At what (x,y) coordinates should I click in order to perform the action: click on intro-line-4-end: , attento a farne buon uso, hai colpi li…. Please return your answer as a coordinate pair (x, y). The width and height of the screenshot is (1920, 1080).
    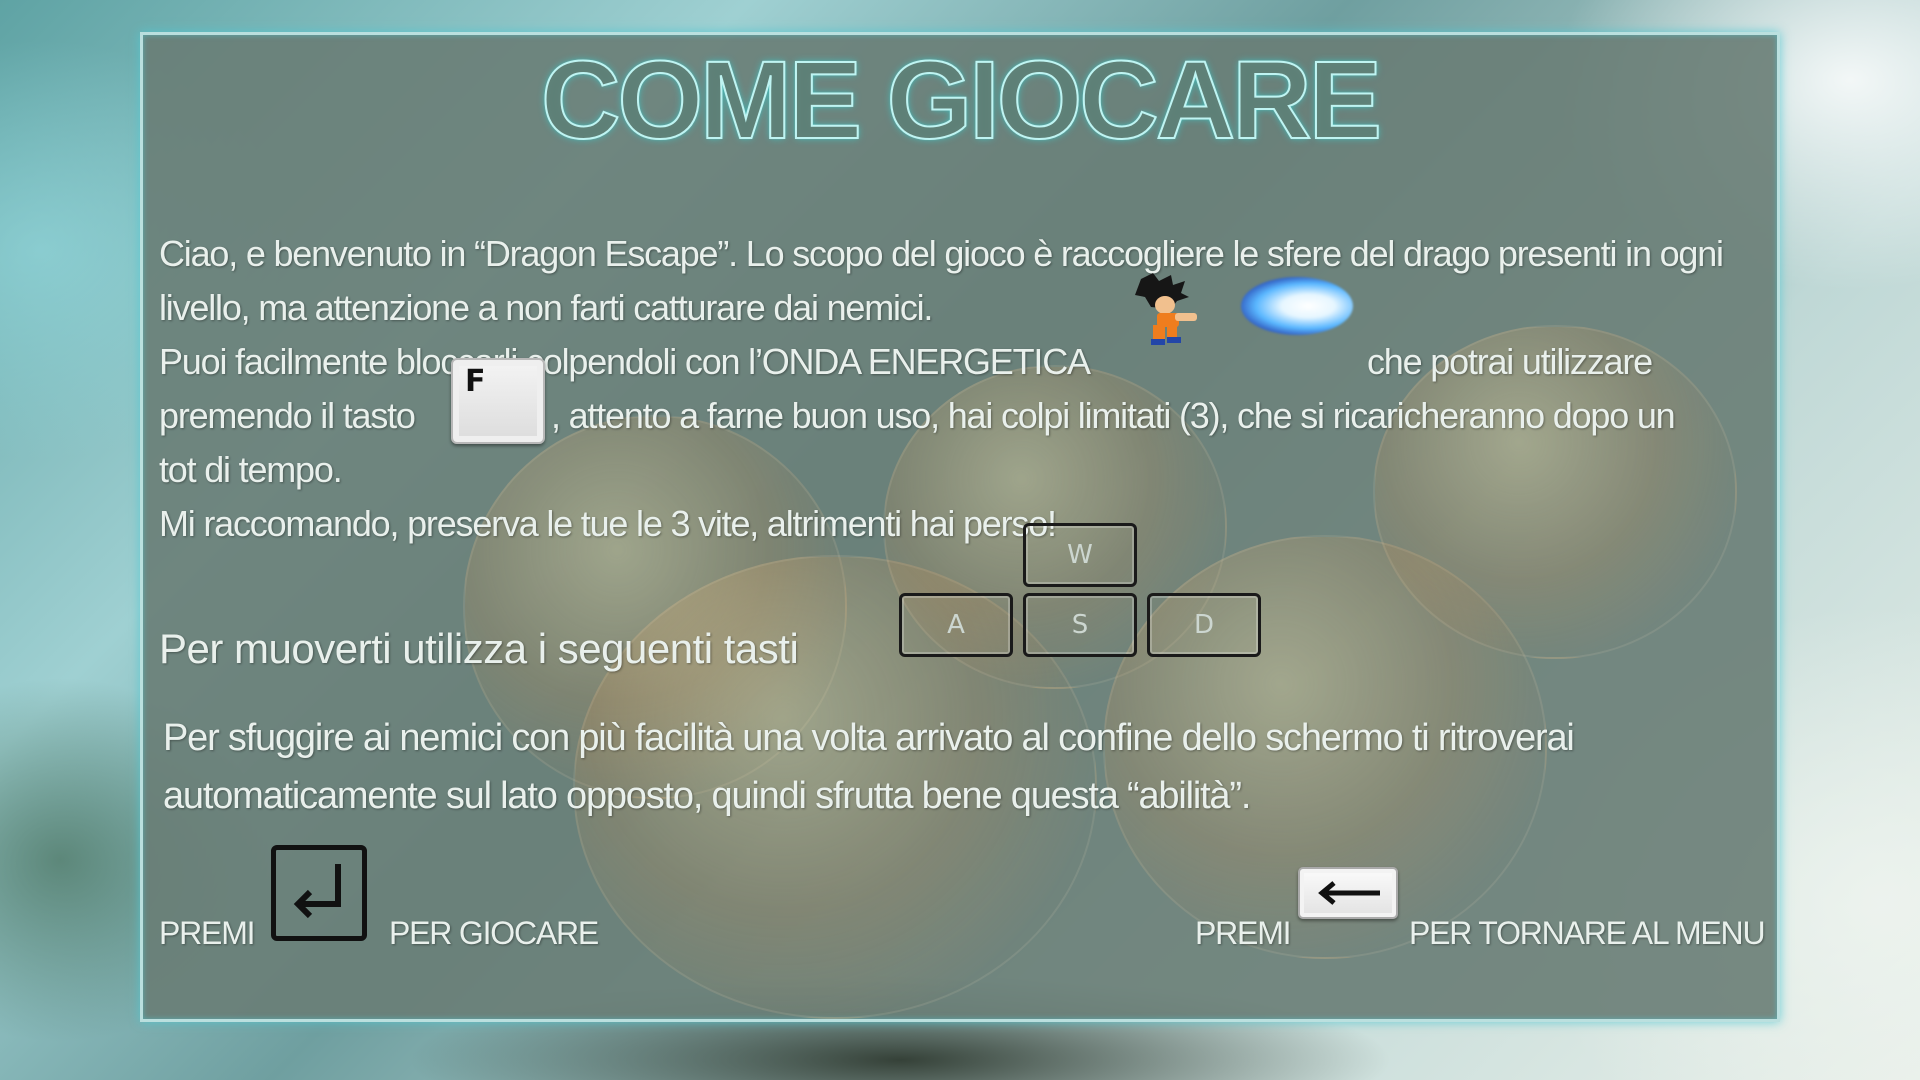
    Looking at the image, I should click on (1113, 415).